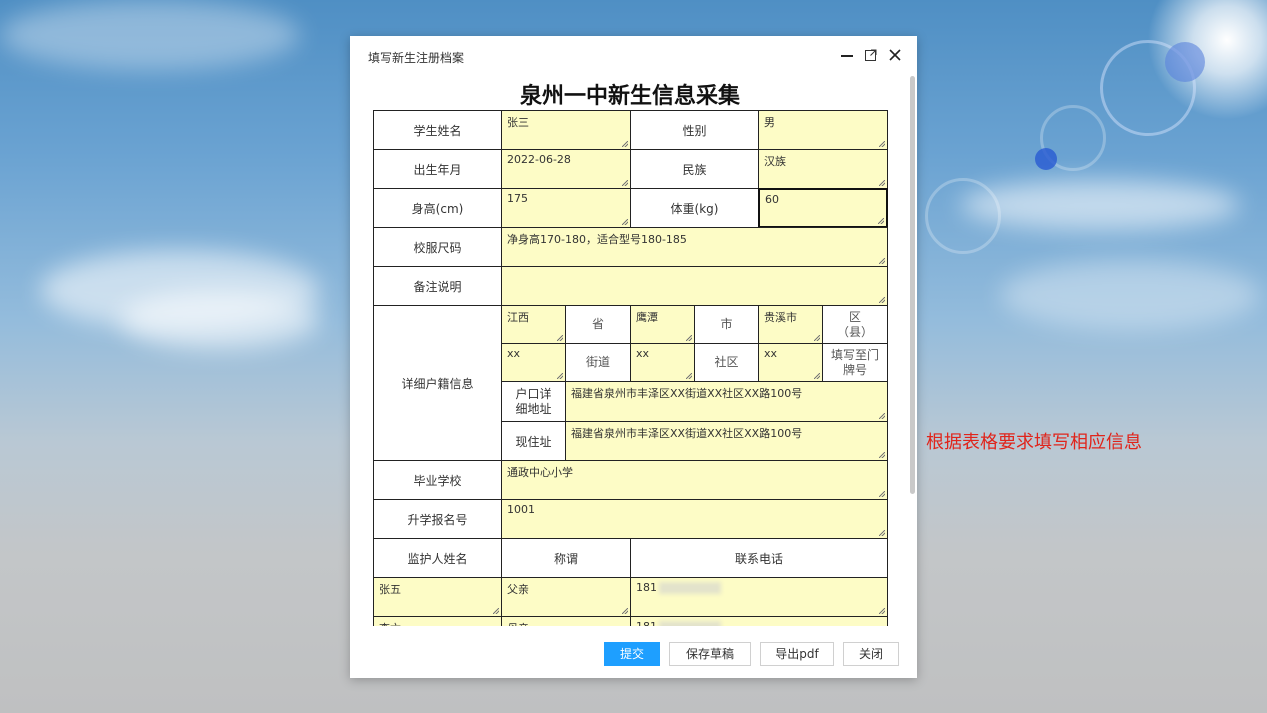 The width and height of the screenshot is (1267, 713). I want to click on label-guardian-name: 监护人姓名, so click(437, 558).